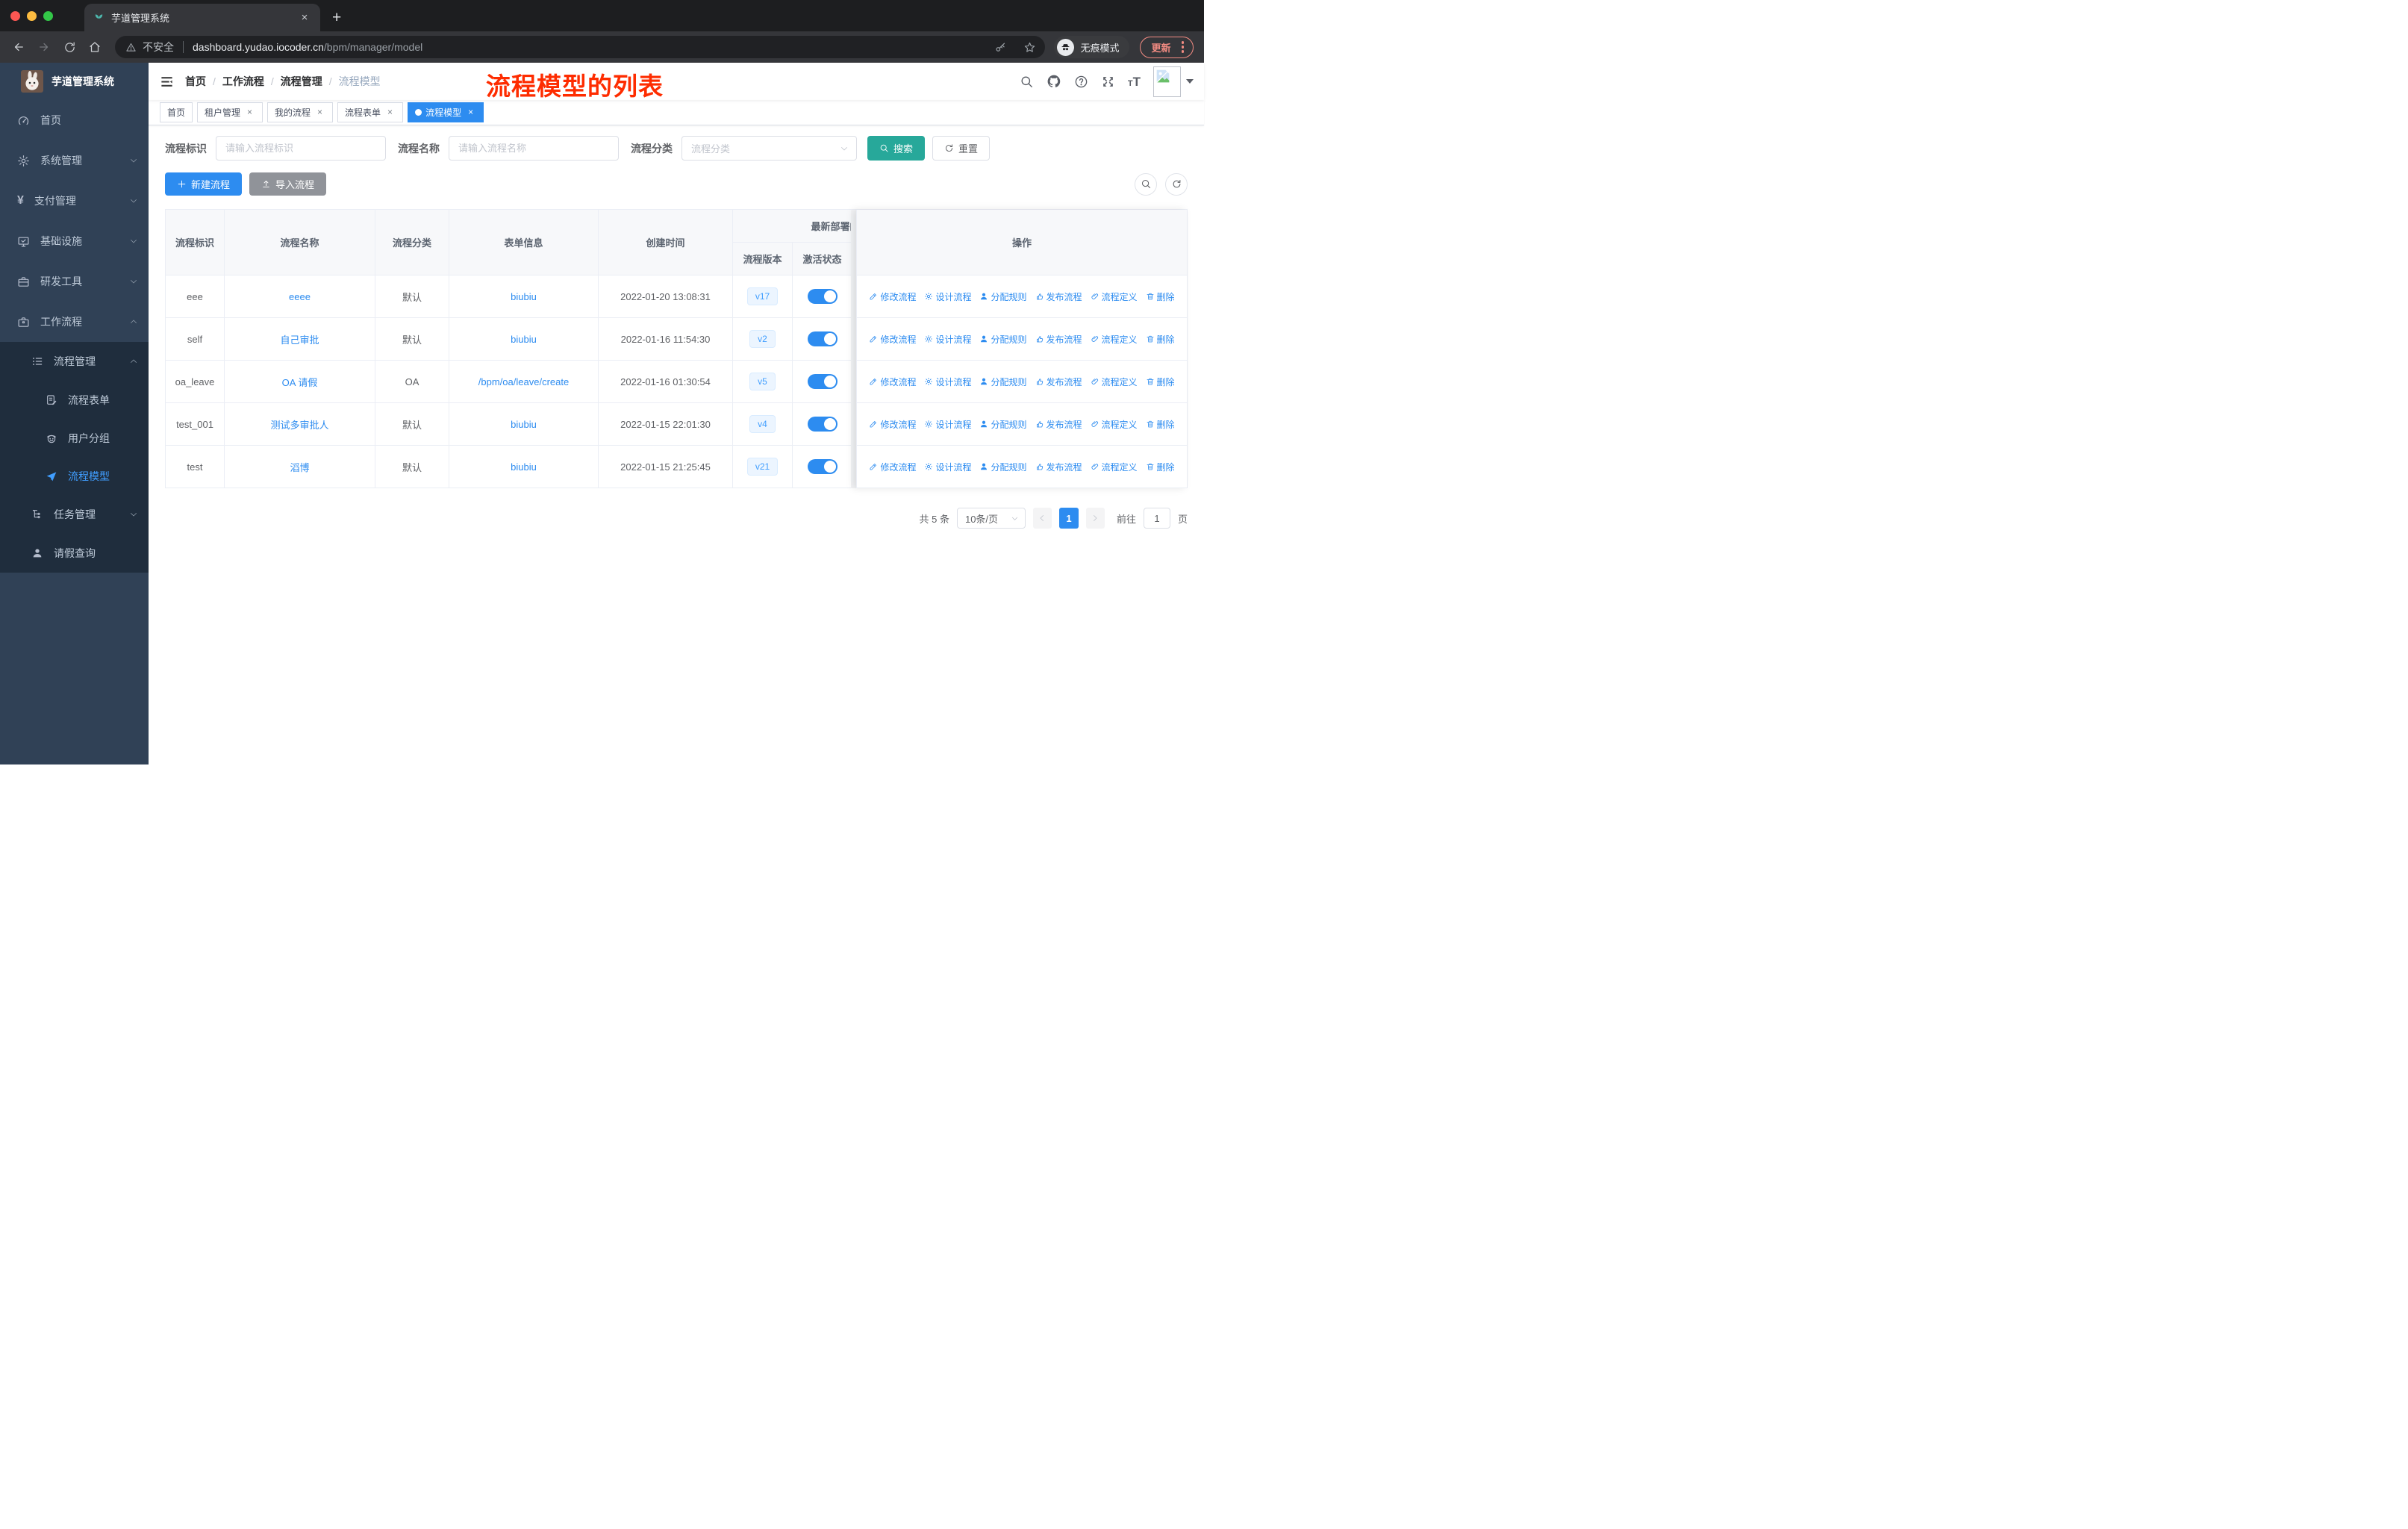  What do you see at coordinates (74, 281) in the screenshot?
I see `sidebar-item-devtools: 研发工具` at bounding box center [74, 281].